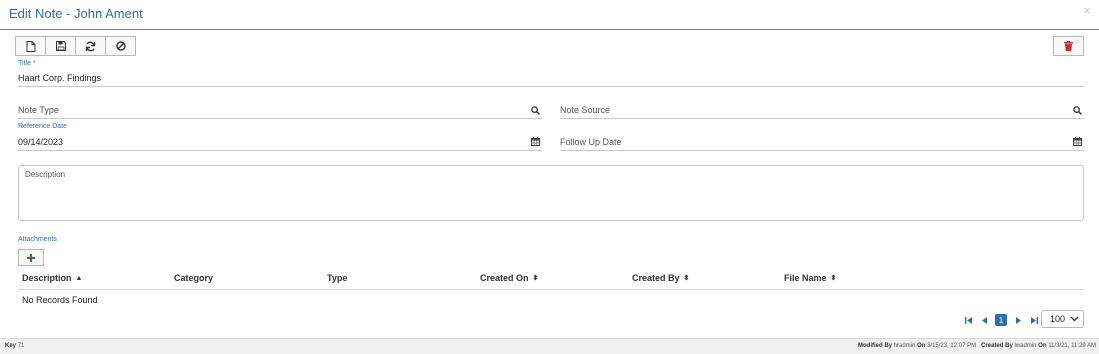  Describe the element at coordinates (822, 110) in the screenshot. I see `note-source-field: Note Source` at that location.